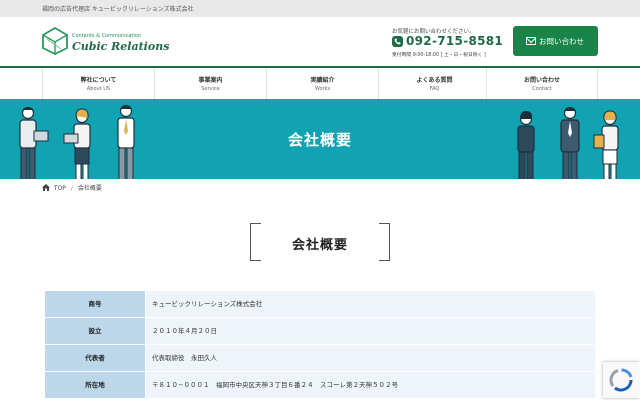 This screenshot has width=640, height=400. I want to click on nav-sublabel: About US, so click(98, 89).